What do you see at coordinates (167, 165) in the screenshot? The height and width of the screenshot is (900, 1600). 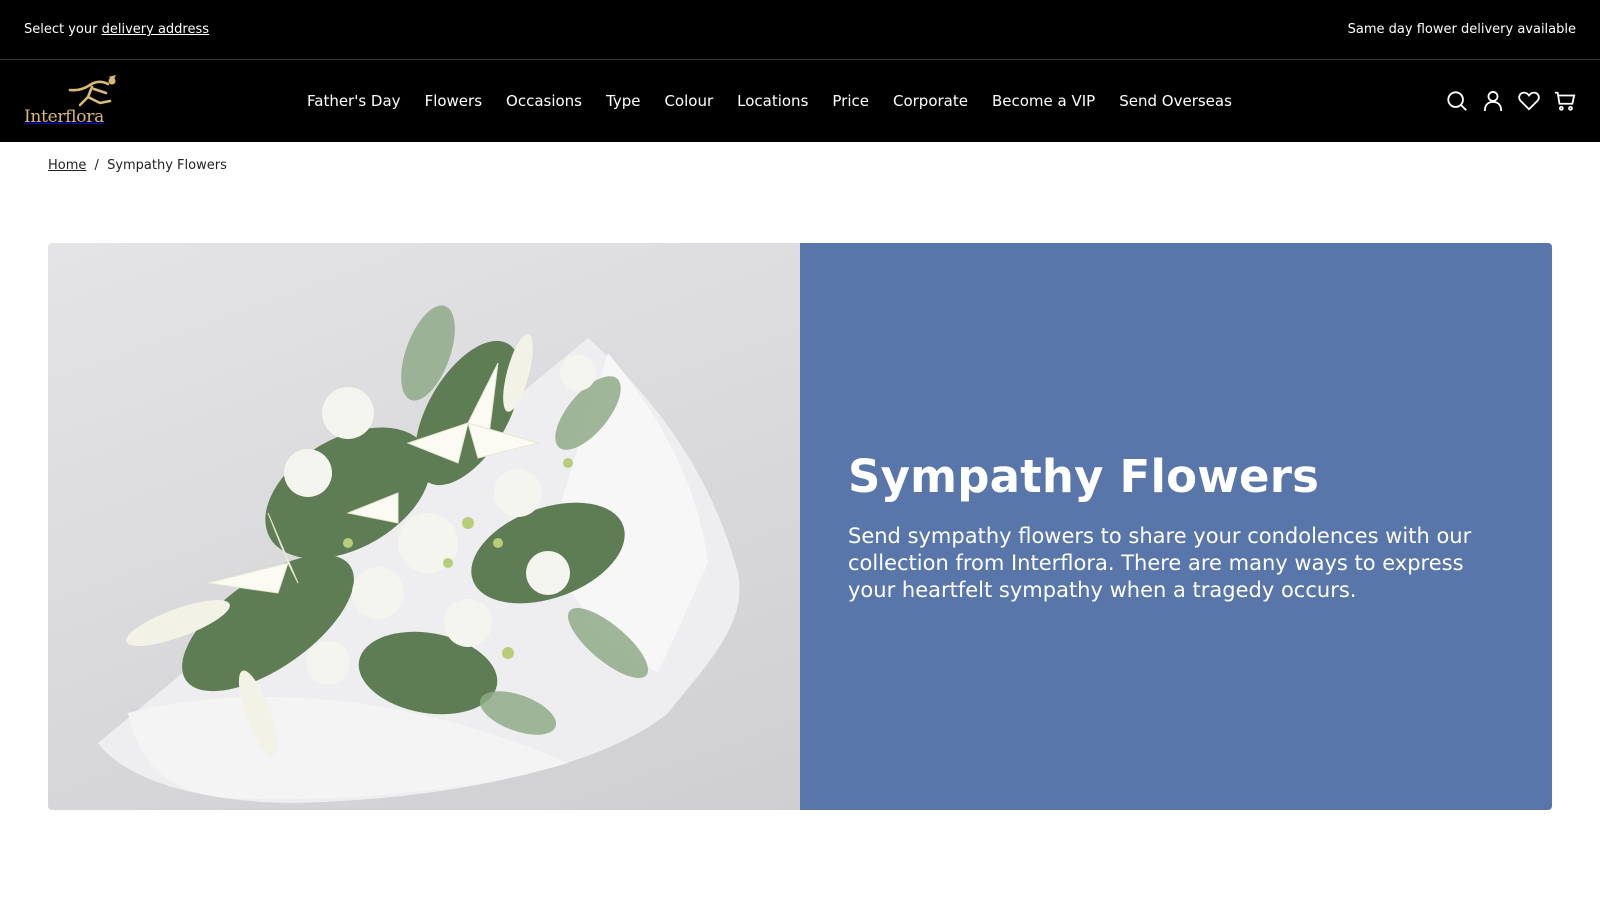 I see `breadcrumb-current: Sympathy Flowers` at bounding box center [167, 165].